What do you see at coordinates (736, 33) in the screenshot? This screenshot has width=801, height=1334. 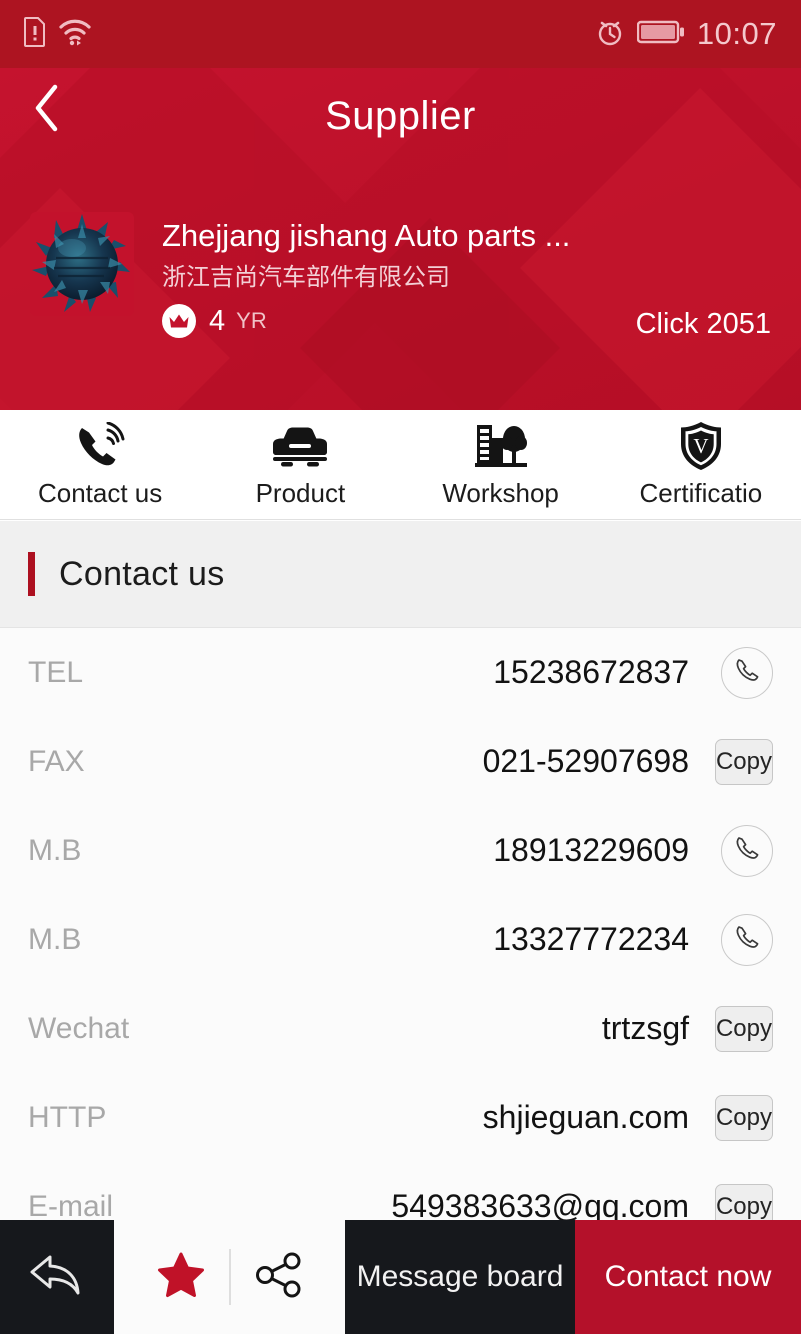 I see `status-bar-clock: 10:07` at bounding box center [736, 33].